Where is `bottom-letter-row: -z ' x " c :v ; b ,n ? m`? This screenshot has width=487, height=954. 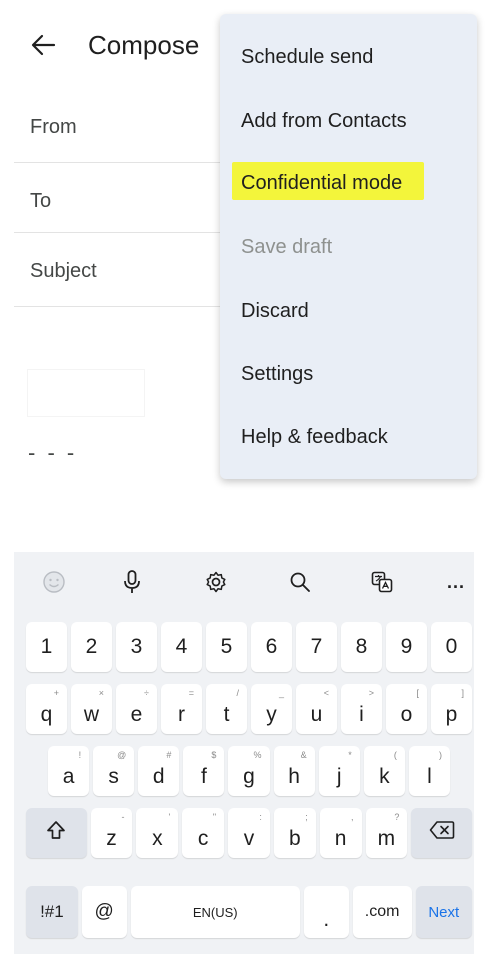 bottom-letter-row: -z ' x " c :v ; b ,n ? m is located at coordinates (249, 833).